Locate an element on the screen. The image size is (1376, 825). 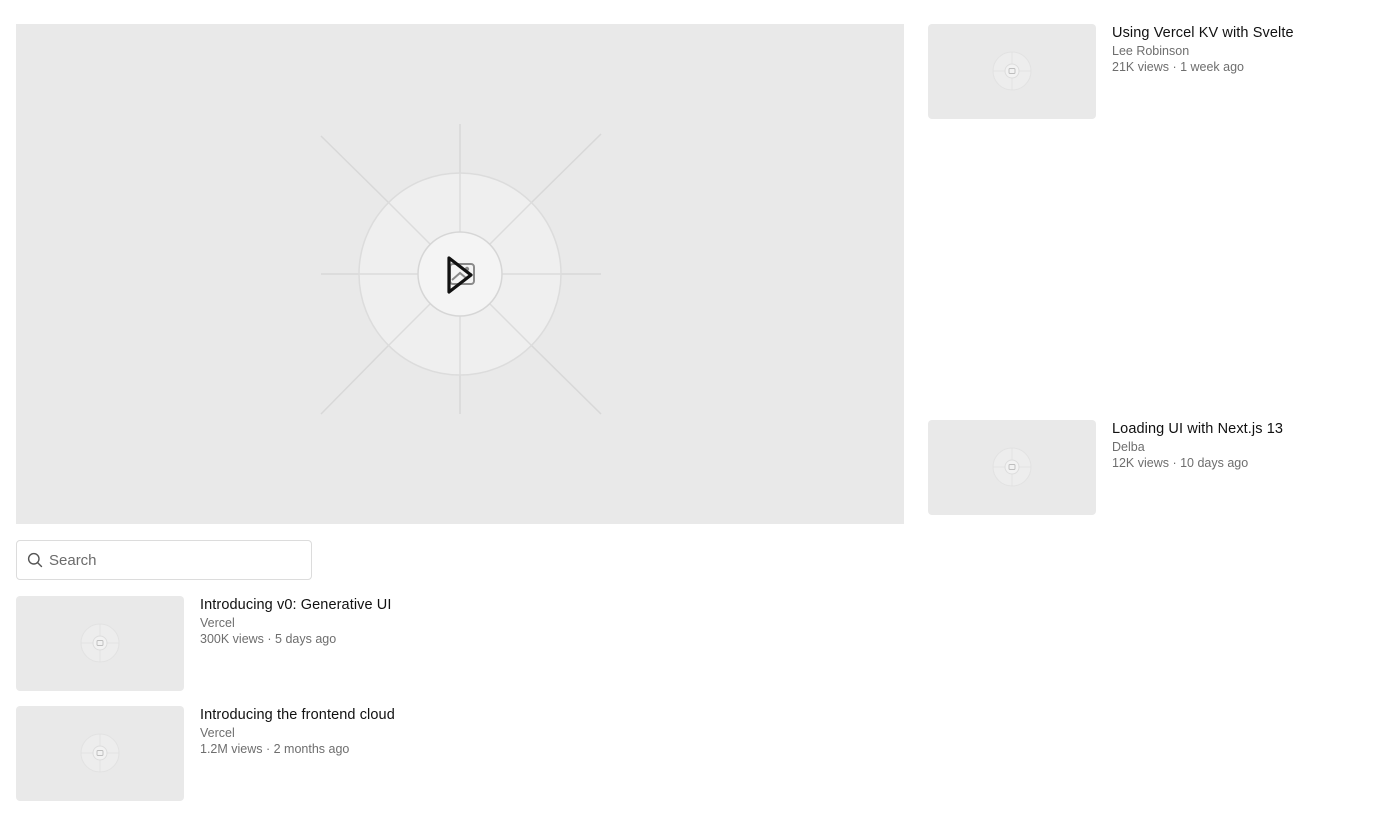
video-meta: 12K views · 10 days ago is located at coordinates (1180, 463).